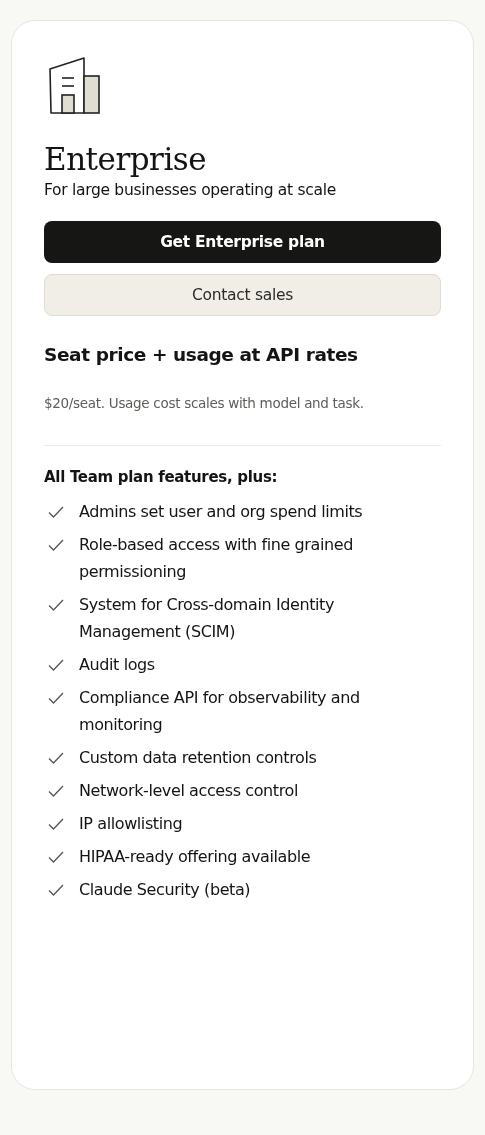  Describe the element at coordinates (221, 512) in the screenshot. I see `feature-text: Admins set user and org spend limits` at that location.